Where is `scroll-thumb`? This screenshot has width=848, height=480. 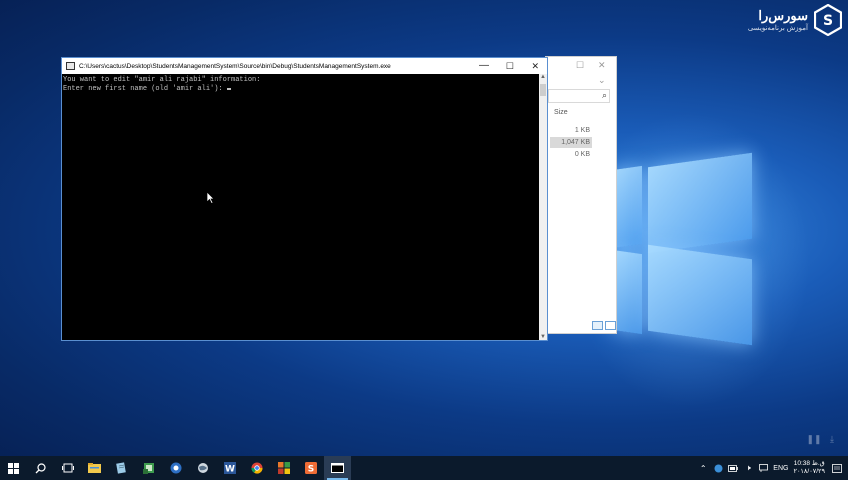
scroll-thumb is located at coordinates (543, 90).